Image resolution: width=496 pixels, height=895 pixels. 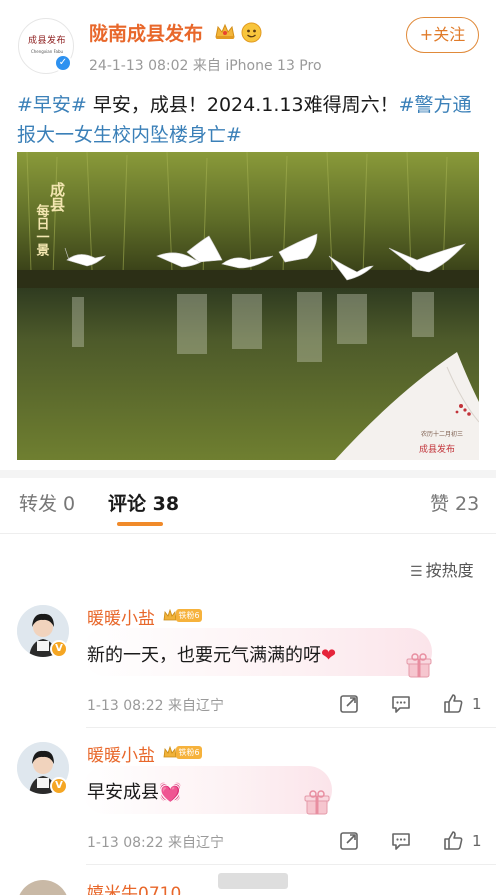 I want to click on comment-text-content: 新的一天，也要元气满满的呀, so click(x=204, y=655).